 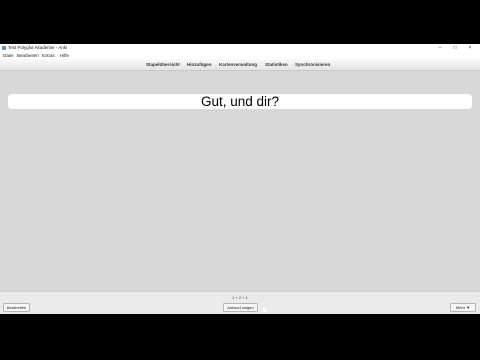 I want to click on title-bar: Test Polyglot Akademie - Anki – □ ×, so click(x=240, y=48).